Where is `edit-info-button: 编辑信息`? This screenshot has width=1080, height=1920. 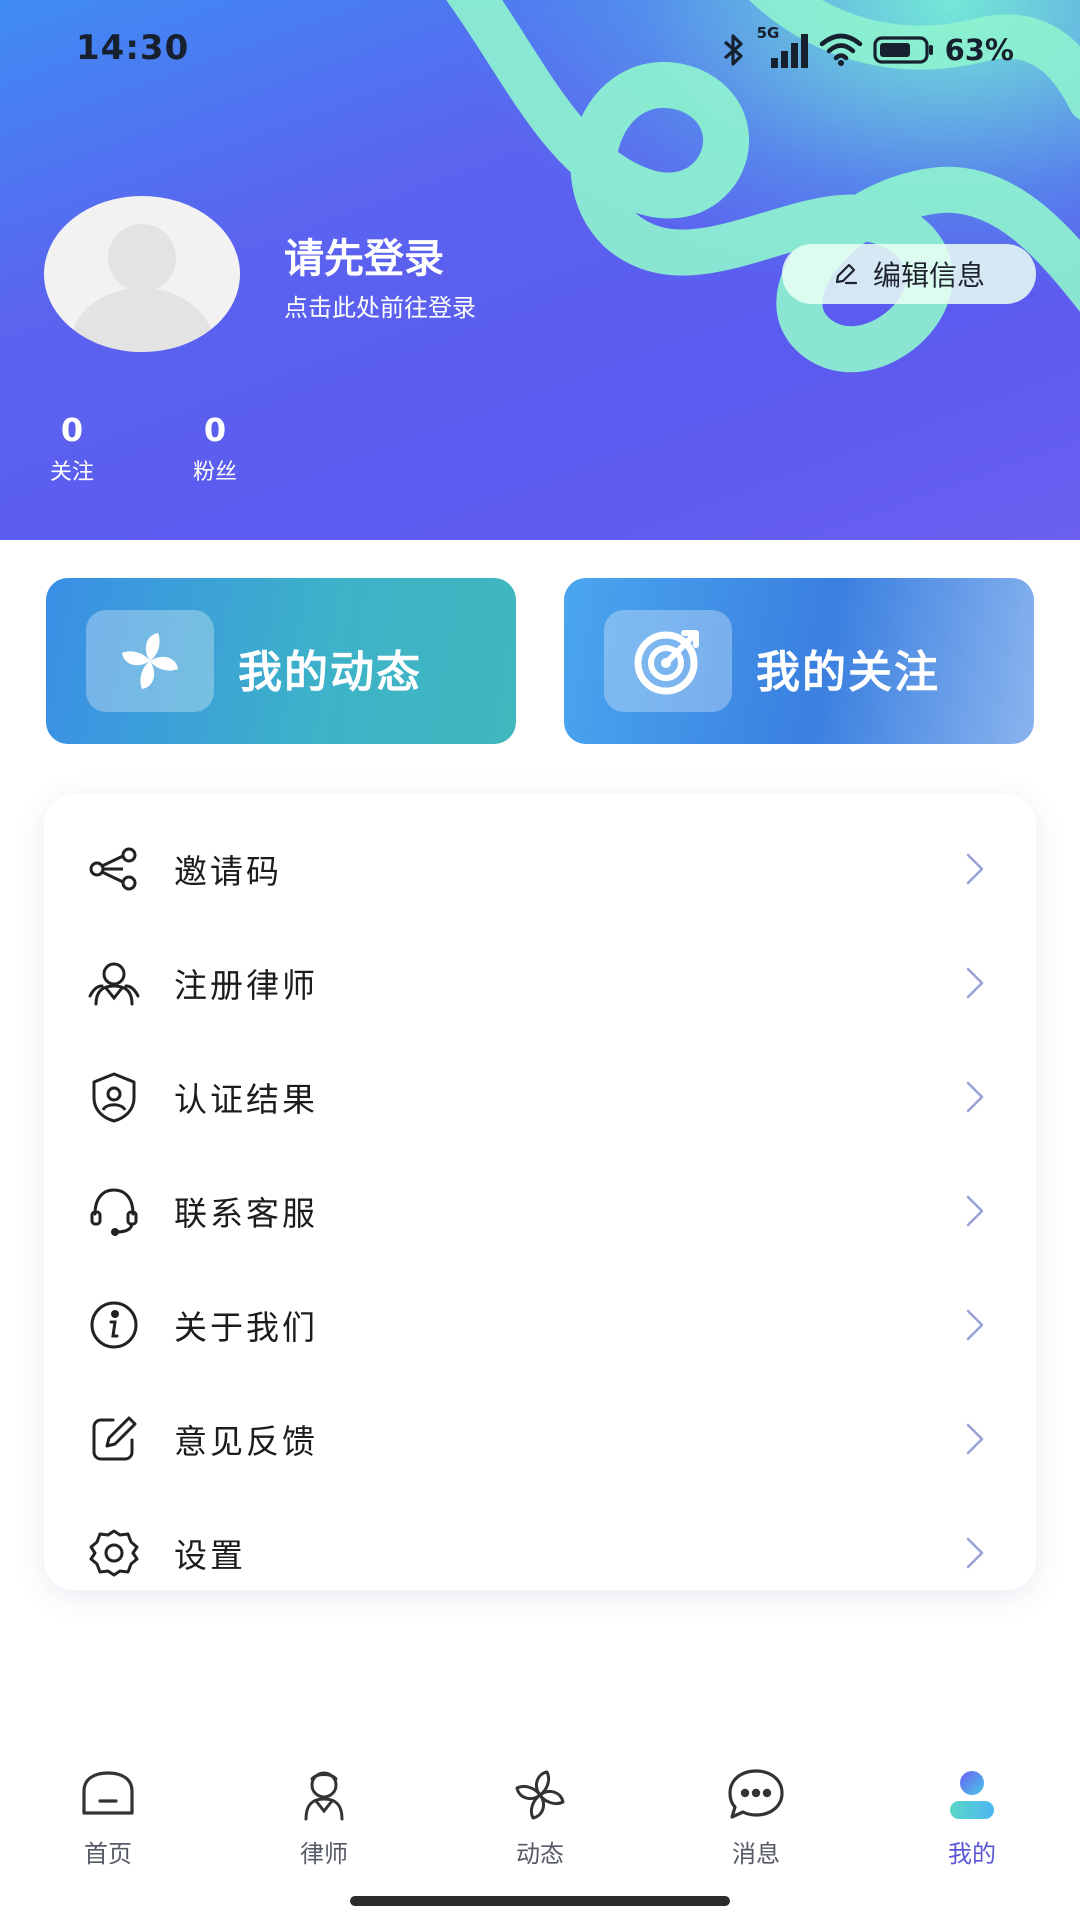 edit-info-button: 编辑信息 is located at coordinates (909, 274).